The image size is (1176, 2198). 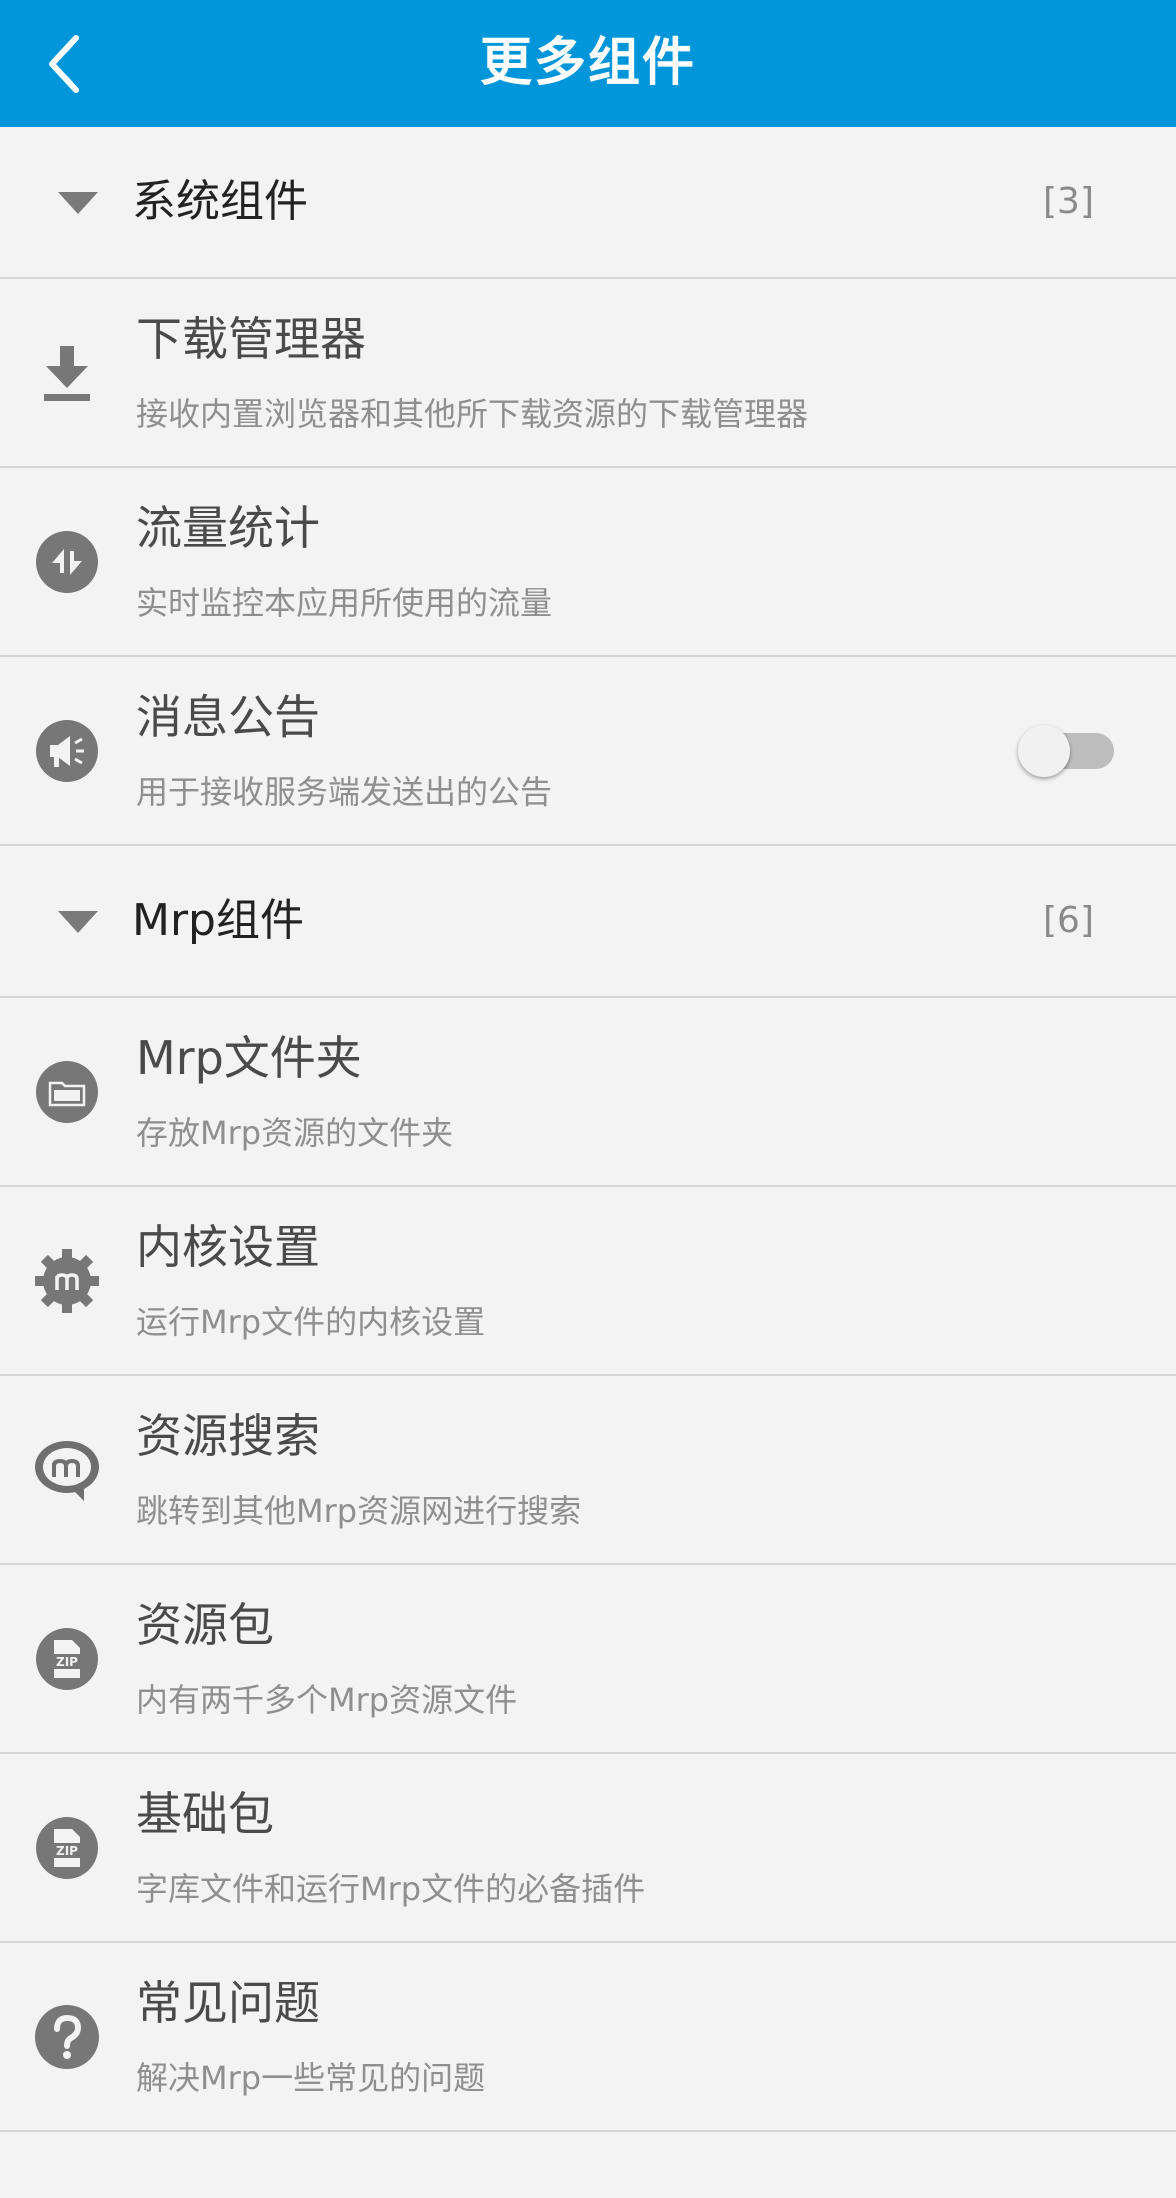 What do you see at coordinates (67, 562) in the screenshot?
I see `traffic-icon` at bounding box center [67, 562].